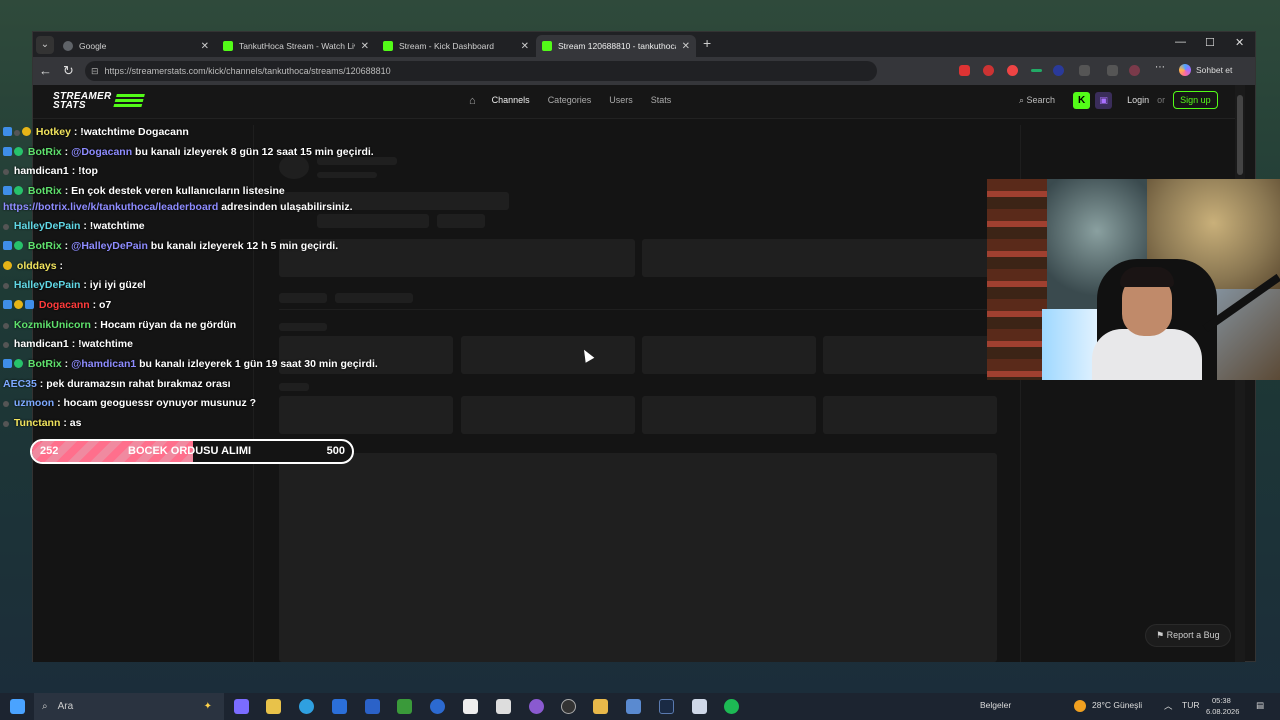 The width and height of the screenshot is (1280, 720). I want to click on minimize-icon: —, so click(1180, 42).